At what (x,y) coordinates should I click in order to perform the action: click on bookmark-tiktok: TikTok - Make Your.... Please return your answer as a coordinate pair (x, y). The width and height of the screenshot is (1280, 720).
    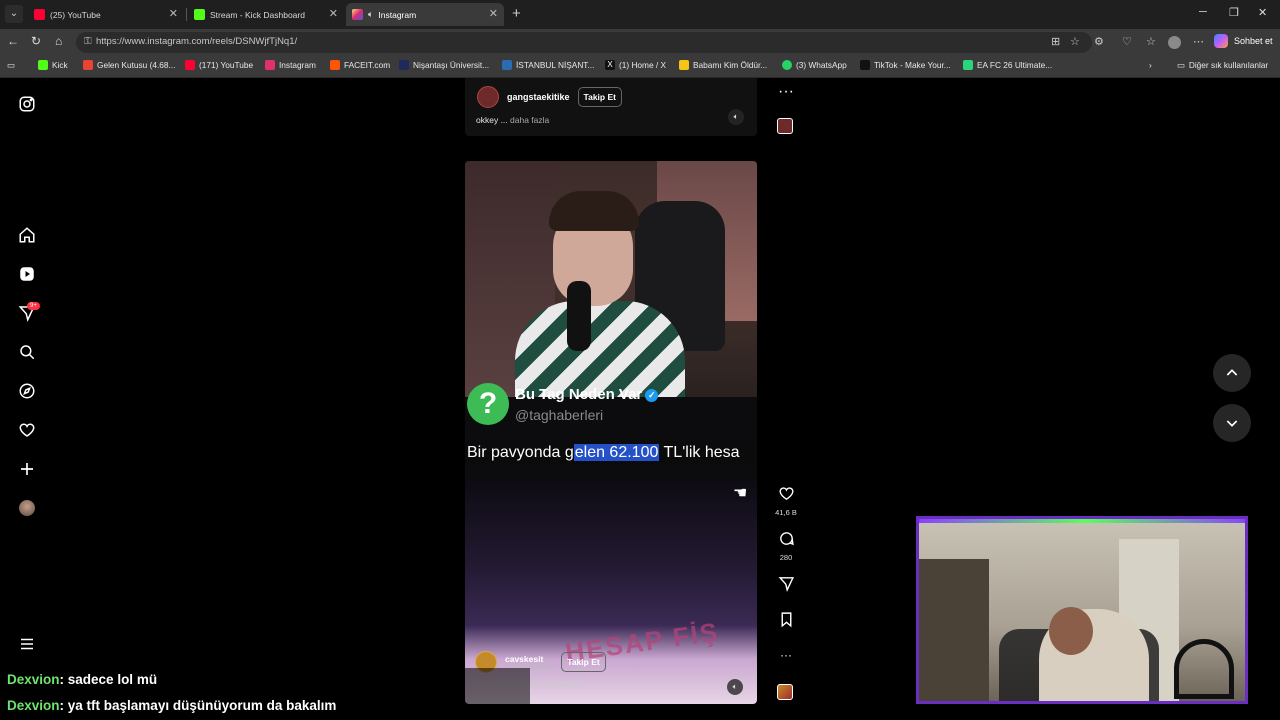
    Looking at the image, I should click on (905, 65).